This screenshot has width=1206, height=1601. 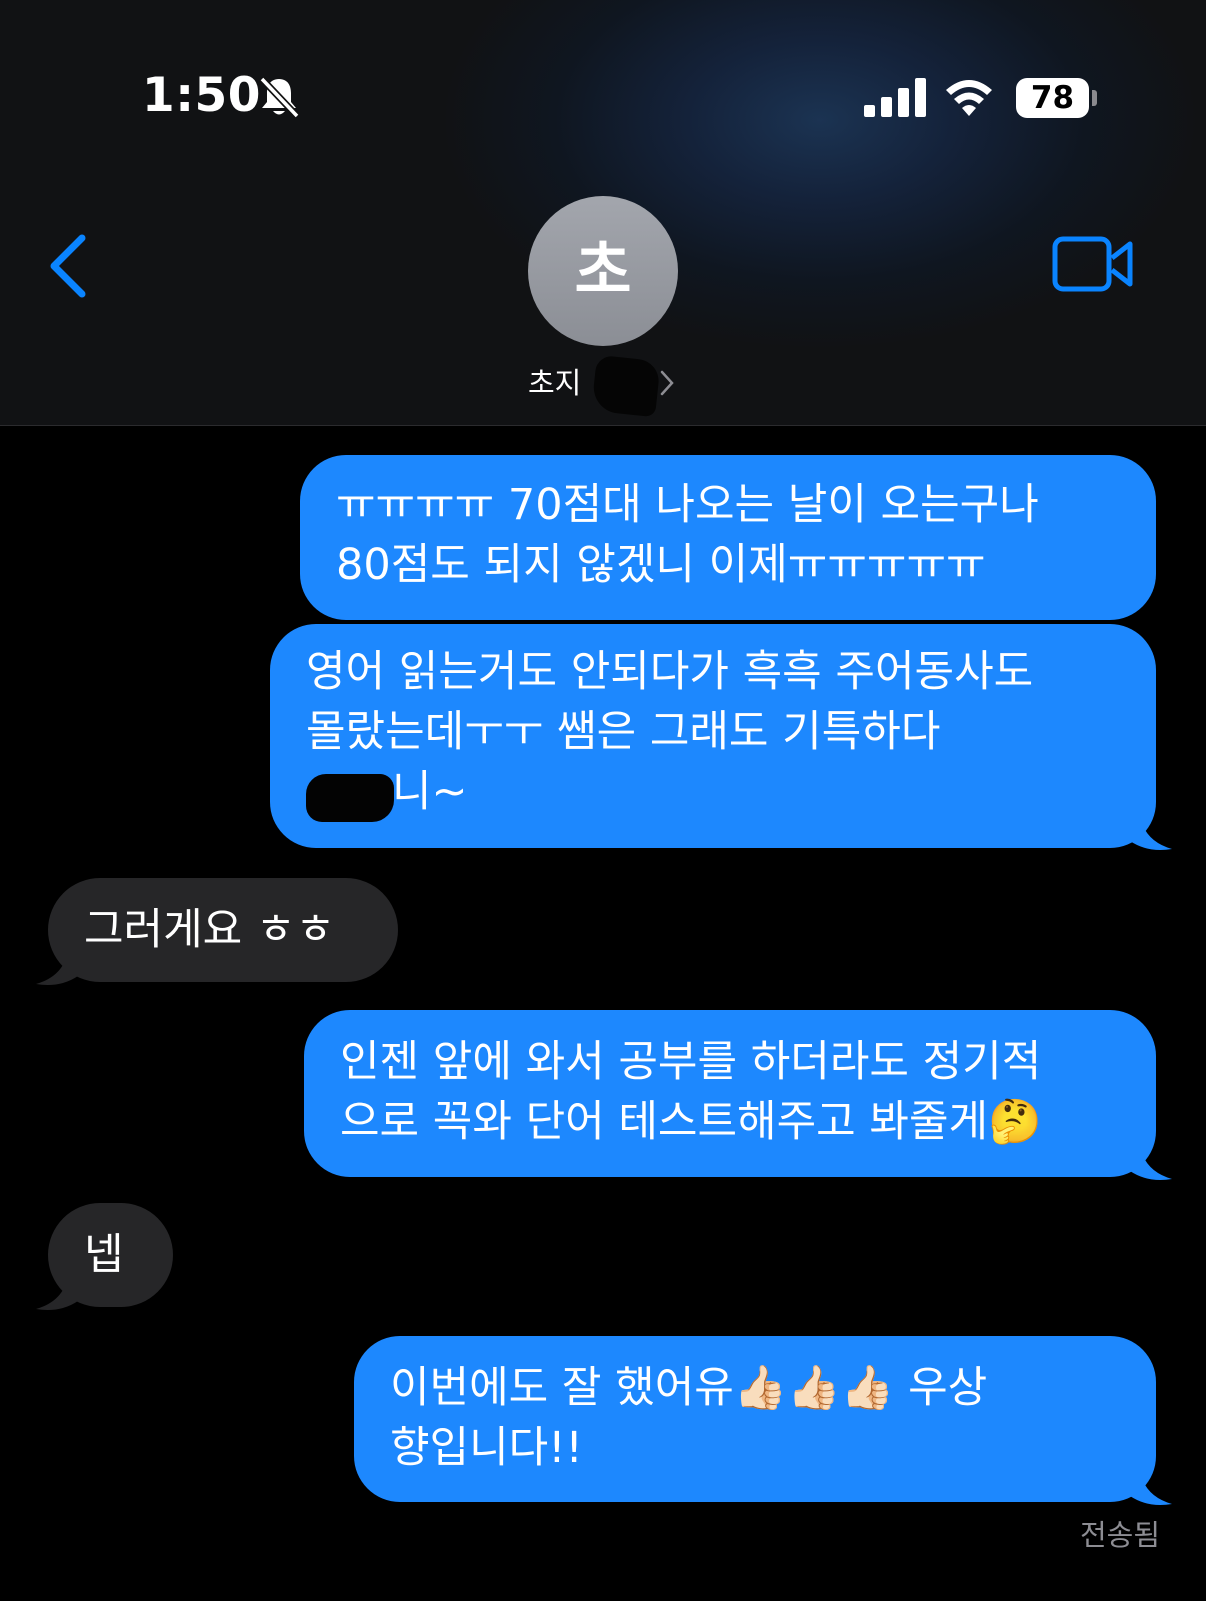 I want to click on message-line: 몰랐는데ㅜㅜ 쌤은 그래도 기특하다, so click(x=623, y=732).